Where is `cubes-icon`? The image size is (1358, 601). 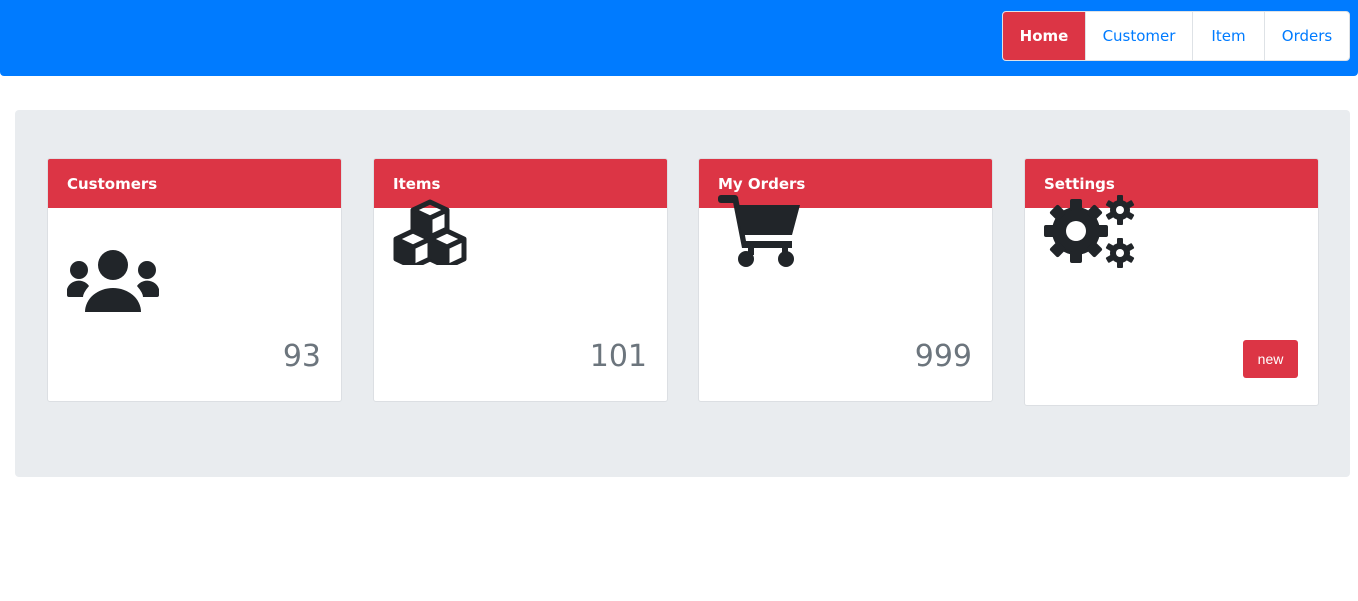
cubes-icon is located at coordinates (430, 234).